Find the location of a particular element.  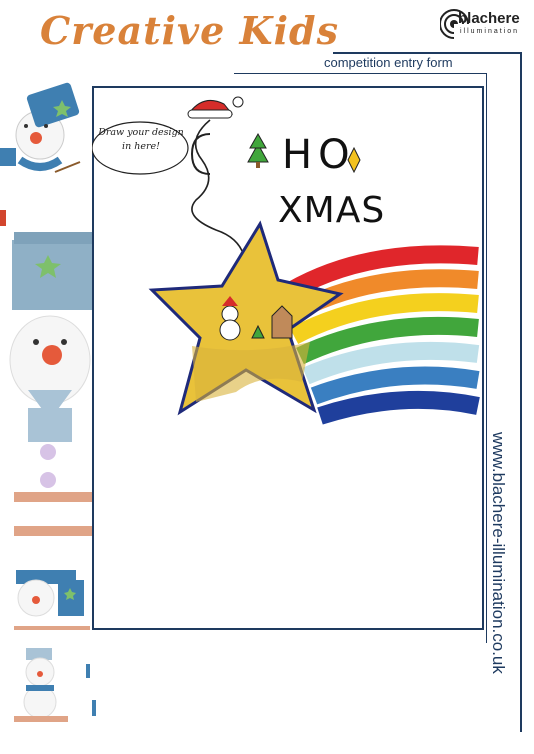

header-rule is located at coordinates (427, 53).